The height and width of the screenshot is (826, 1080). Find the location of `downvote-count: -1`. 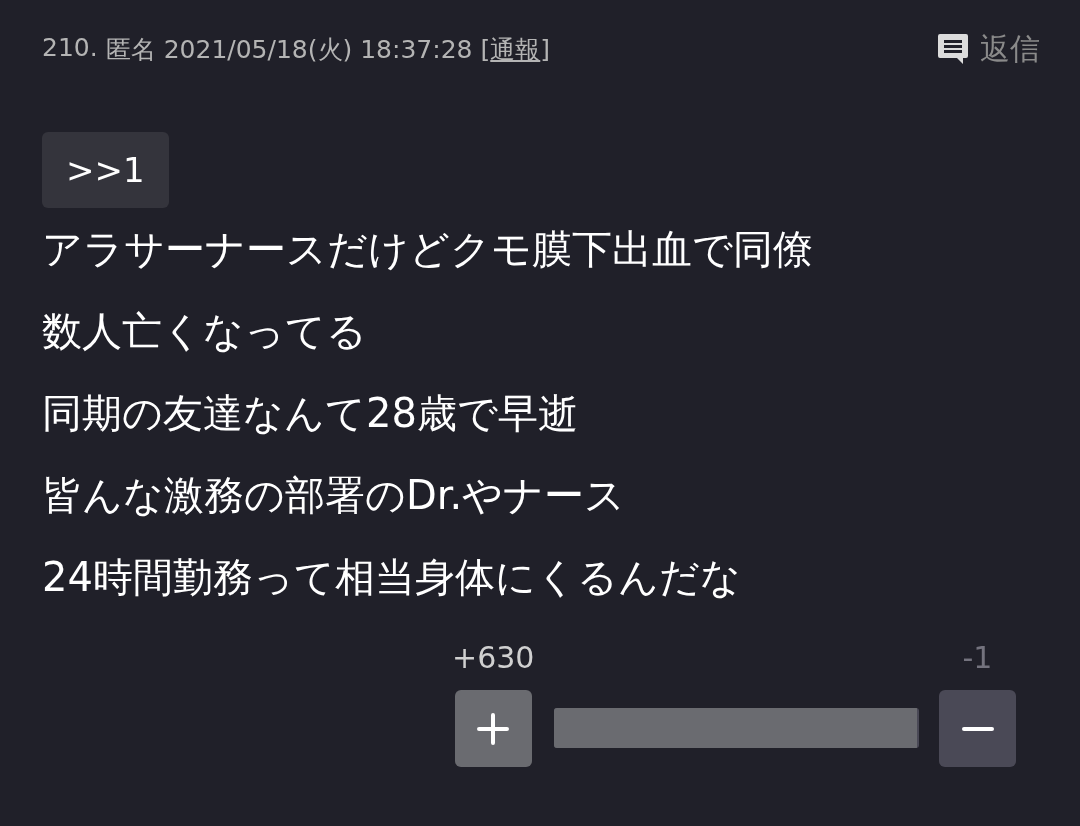

downvote-count: -1 is located at coordinates (977, 658).